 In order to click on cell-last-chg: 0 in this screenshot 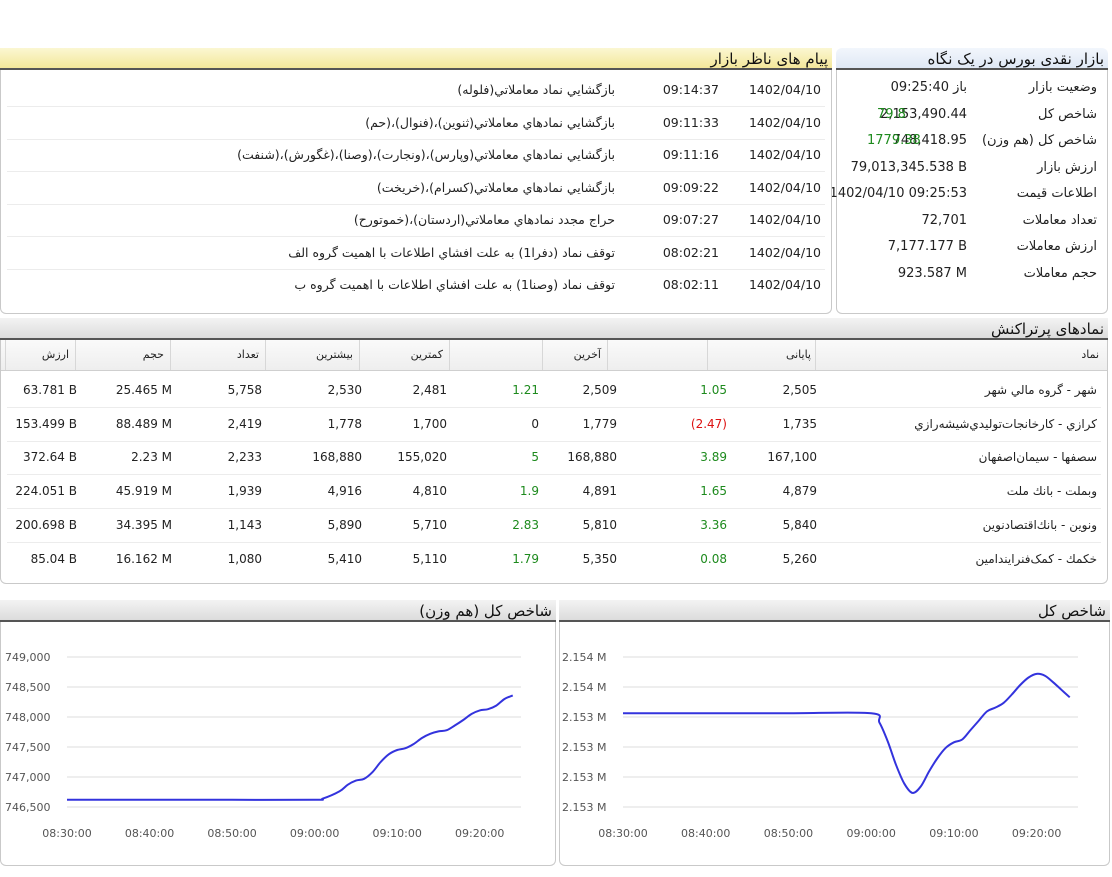, I will do `click(535, 423)`.